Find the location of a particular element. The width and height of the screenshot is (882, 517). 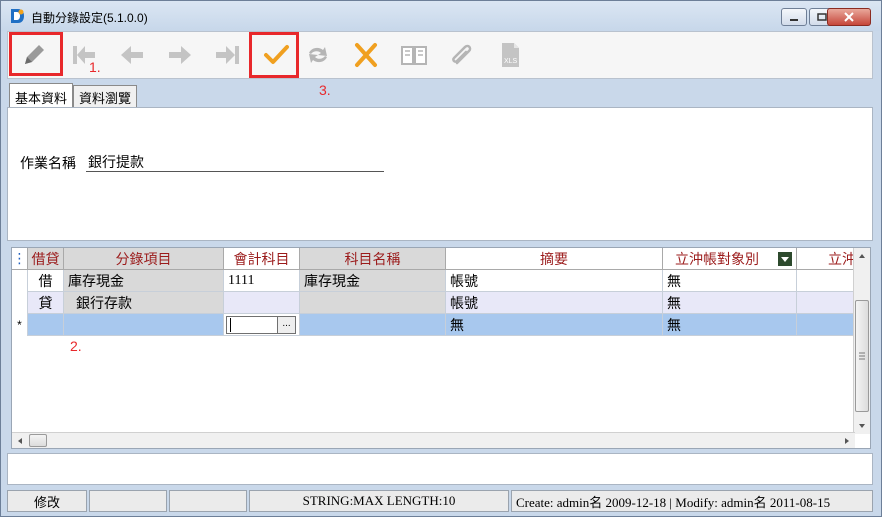

previous-button is located at coordinates (132, 55).